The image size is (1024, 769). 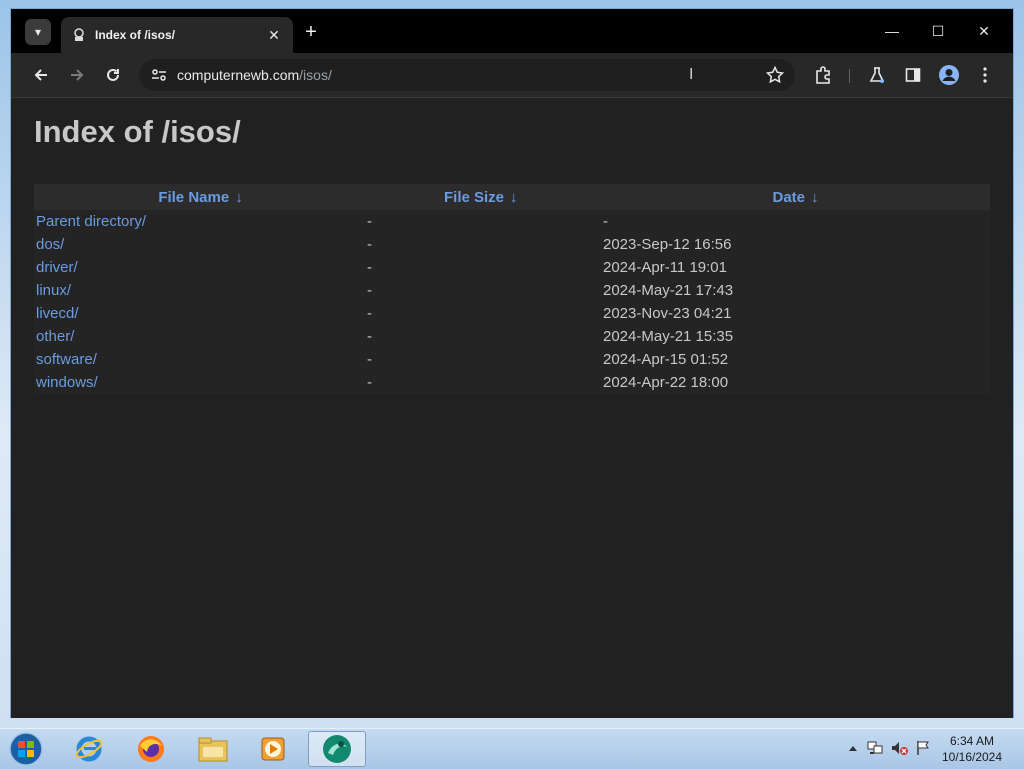 What do you see at coordinates (50, 244) in the screenshot?
I see `file-link: dos/` at bounding box center [50, 244].